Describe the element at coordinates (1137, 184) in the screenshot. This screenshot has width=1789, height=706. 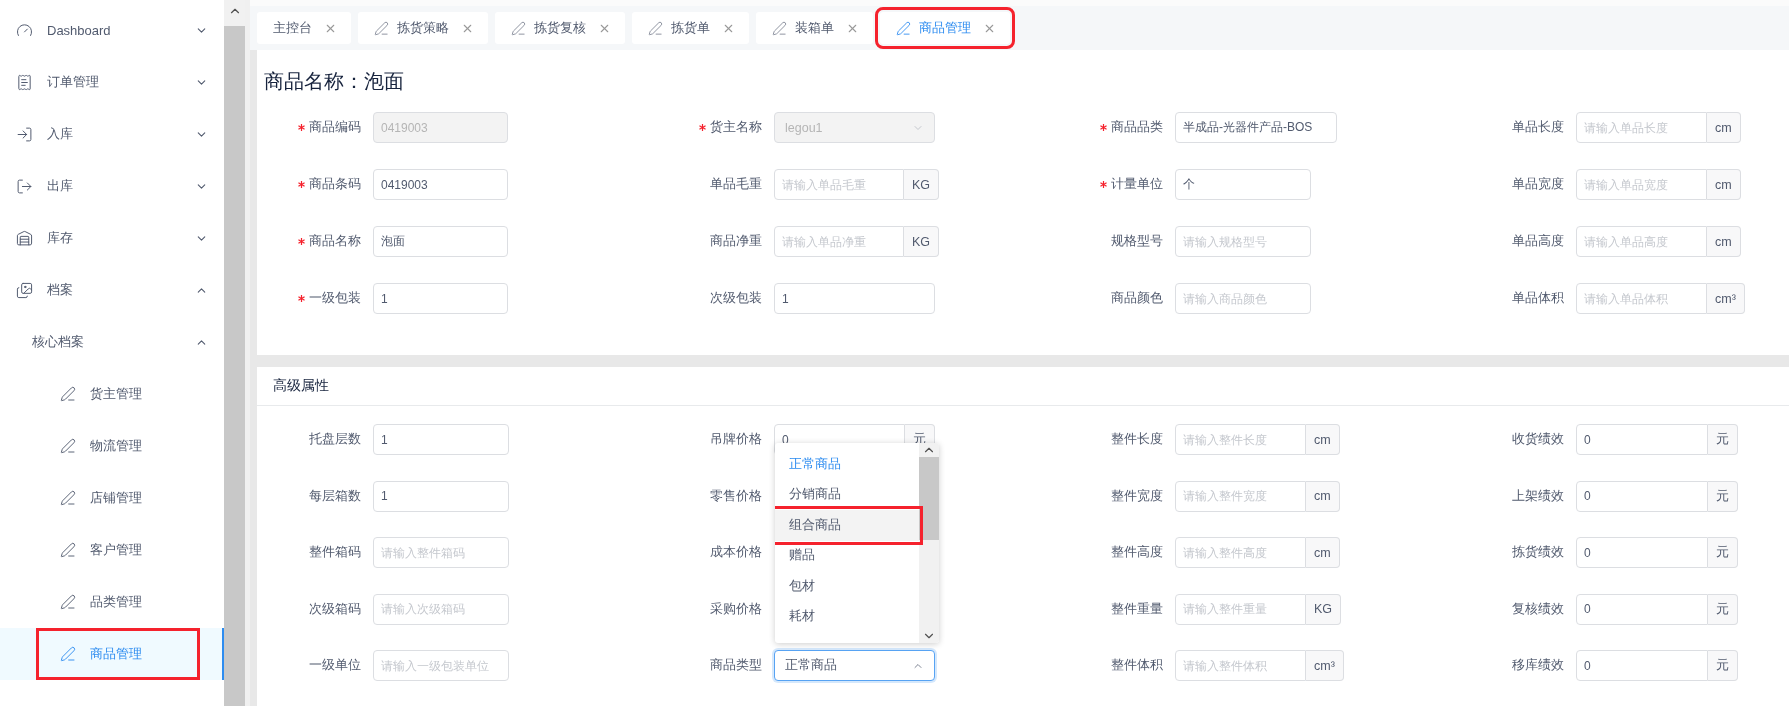
I see `field-label: 计量单位` at that location.